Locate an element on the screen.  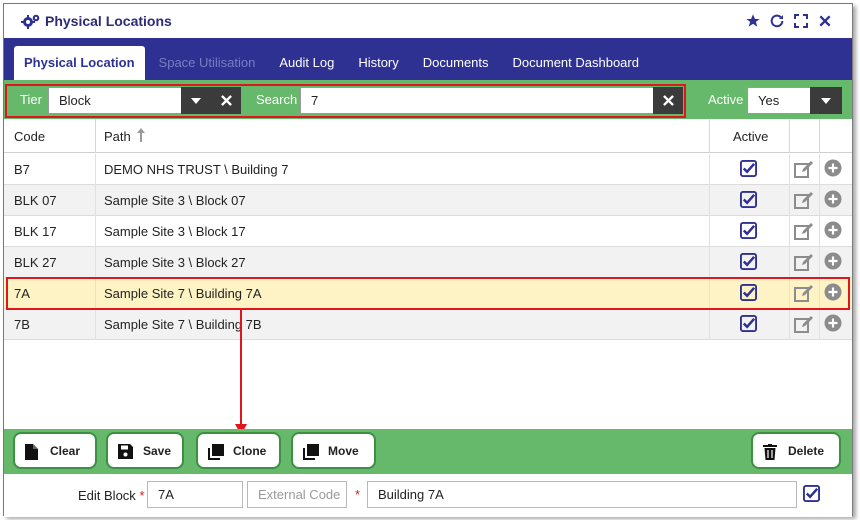
favorite-star-icon is located at coordinates (753, 21).